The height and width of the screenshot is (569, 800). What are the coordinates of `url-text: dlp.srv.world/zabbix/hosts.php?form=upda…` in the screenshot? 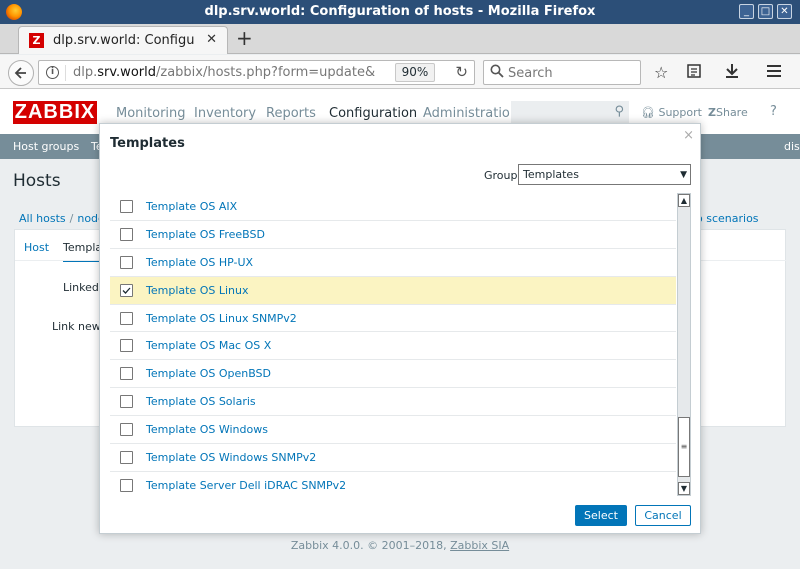 It's located at (233, 72).